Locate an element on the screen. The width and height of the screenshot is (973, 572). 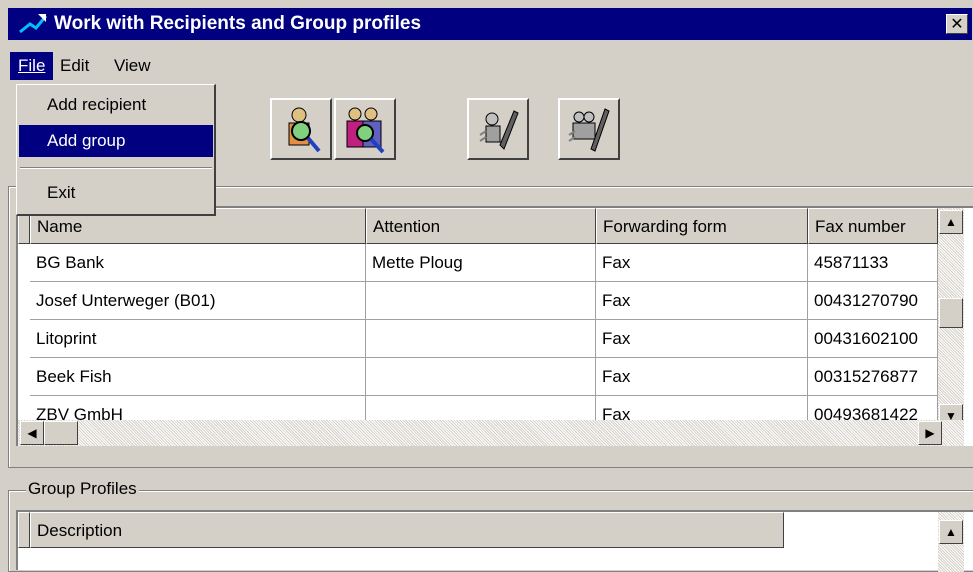
col-header-description: Description is located at coordinates (407, 530).